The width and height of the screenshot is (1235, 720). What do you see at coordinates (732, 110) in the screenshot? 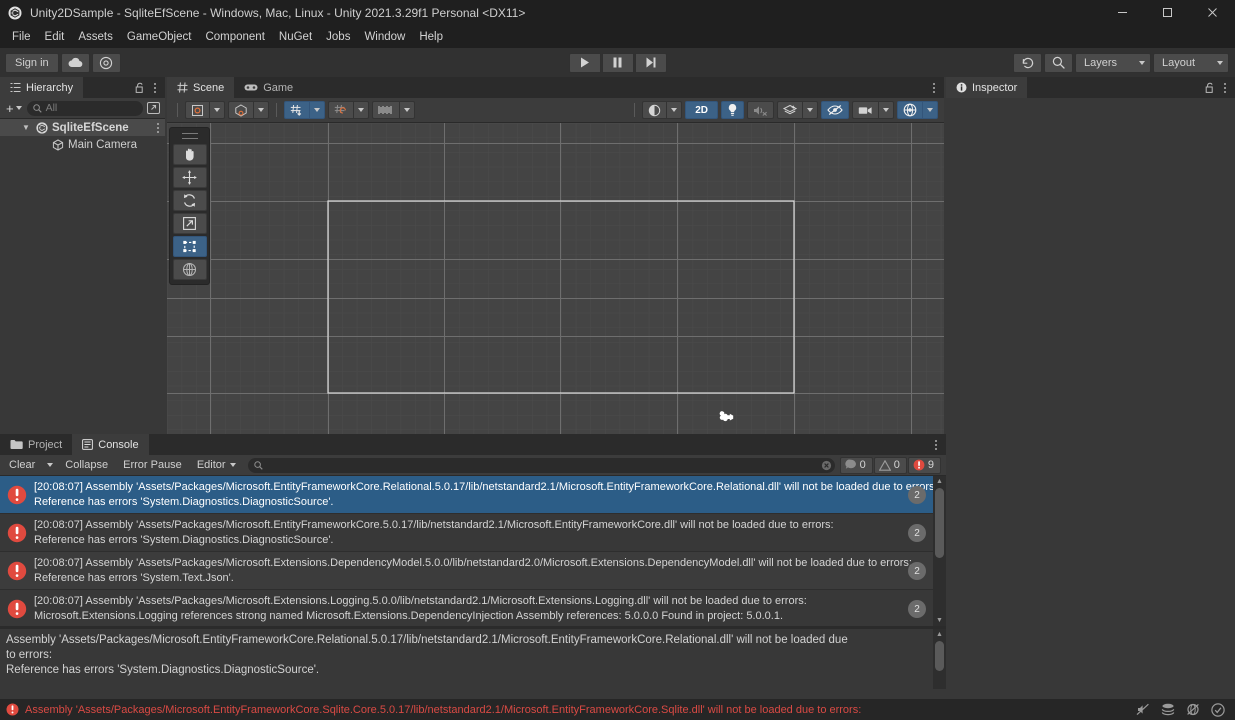
I see `scene-lighting-toggle` at bounding box center [732, 110].